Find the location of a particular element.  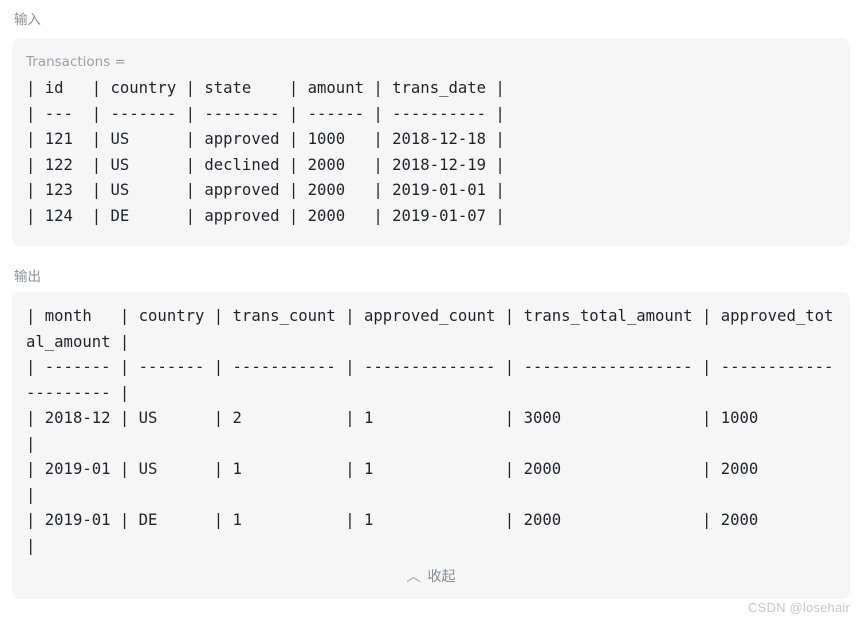

csdn-watermark: CSDN @losehair is located at coordinates (799, 607).